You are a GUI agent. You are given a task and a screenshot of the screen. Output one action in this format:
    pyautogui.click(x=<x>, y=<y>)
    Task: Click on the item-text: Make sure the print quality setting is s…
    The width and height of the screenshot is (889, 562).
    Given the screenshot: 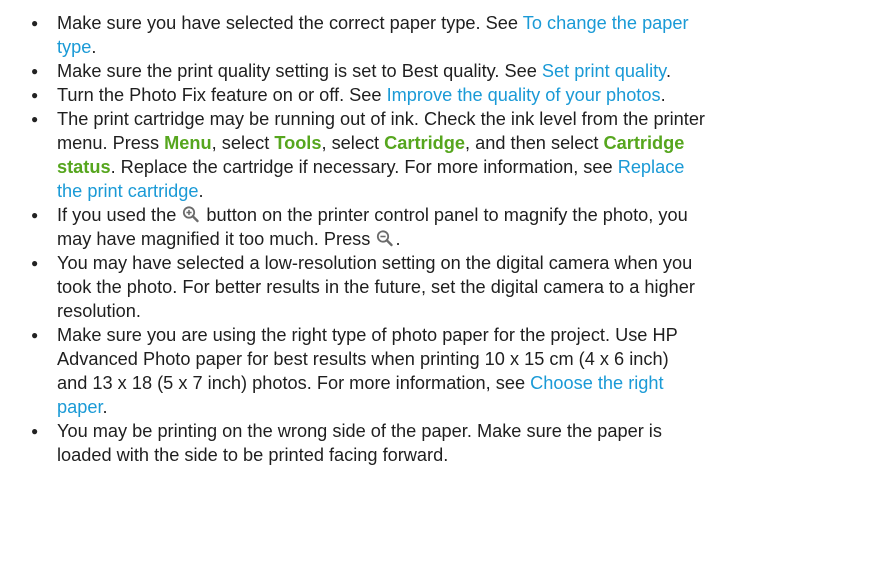 What is the action you would take?
    pyautogui.click(x=364, y=71)
    